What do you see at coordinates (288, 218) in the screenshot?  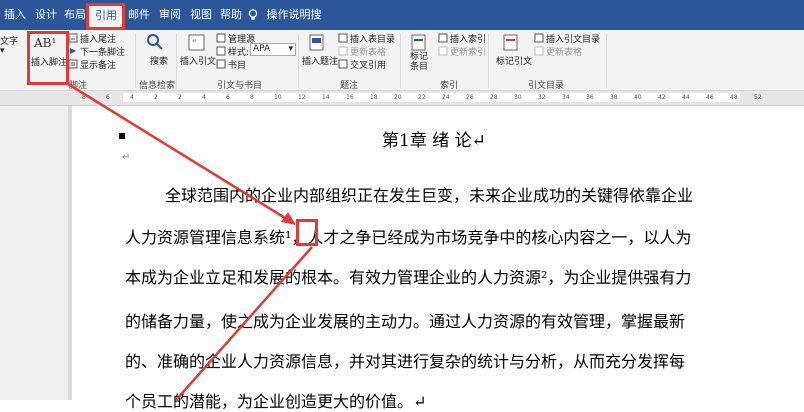 I see `annotation-arrow-head` at bounding box center [288, 218].